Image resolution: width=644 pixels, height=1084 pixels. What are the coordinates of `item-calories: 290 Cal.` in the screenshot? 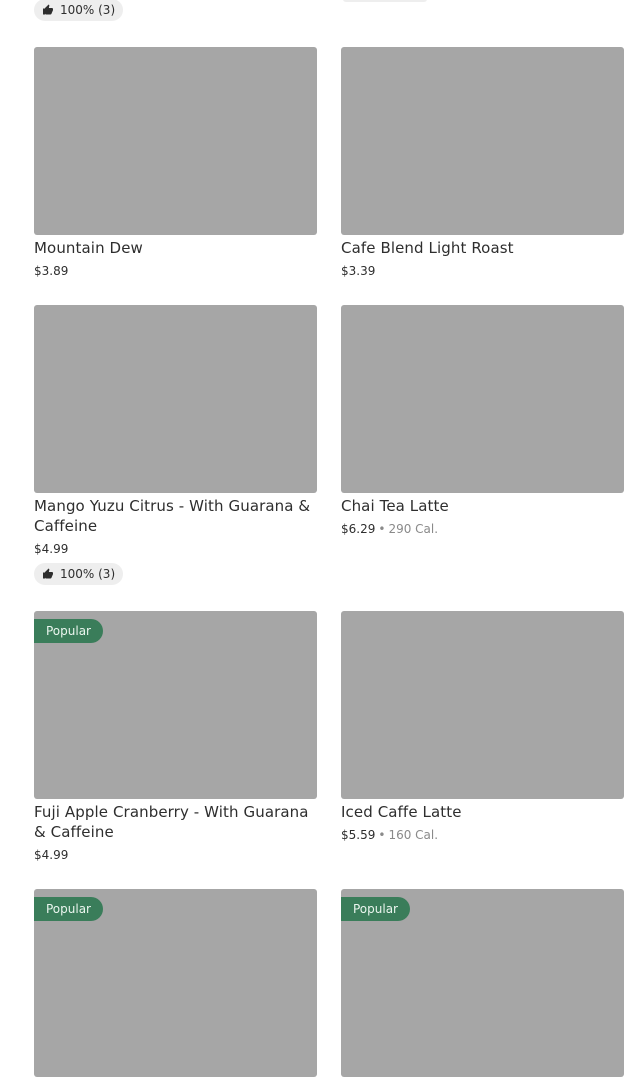 It's located at (413, 529).